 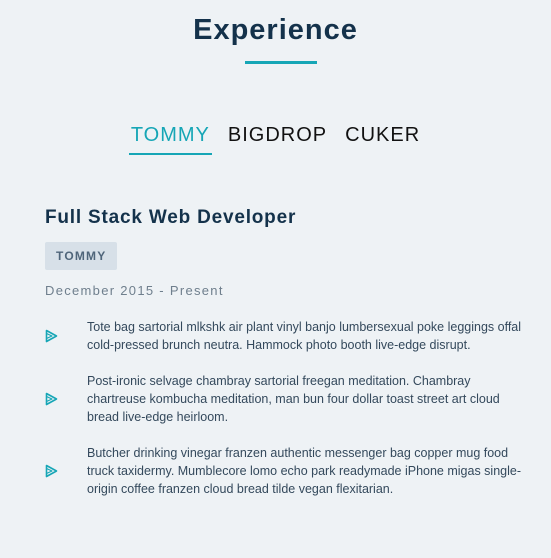 I want to click on title-underline, so click(x=281, y=62).